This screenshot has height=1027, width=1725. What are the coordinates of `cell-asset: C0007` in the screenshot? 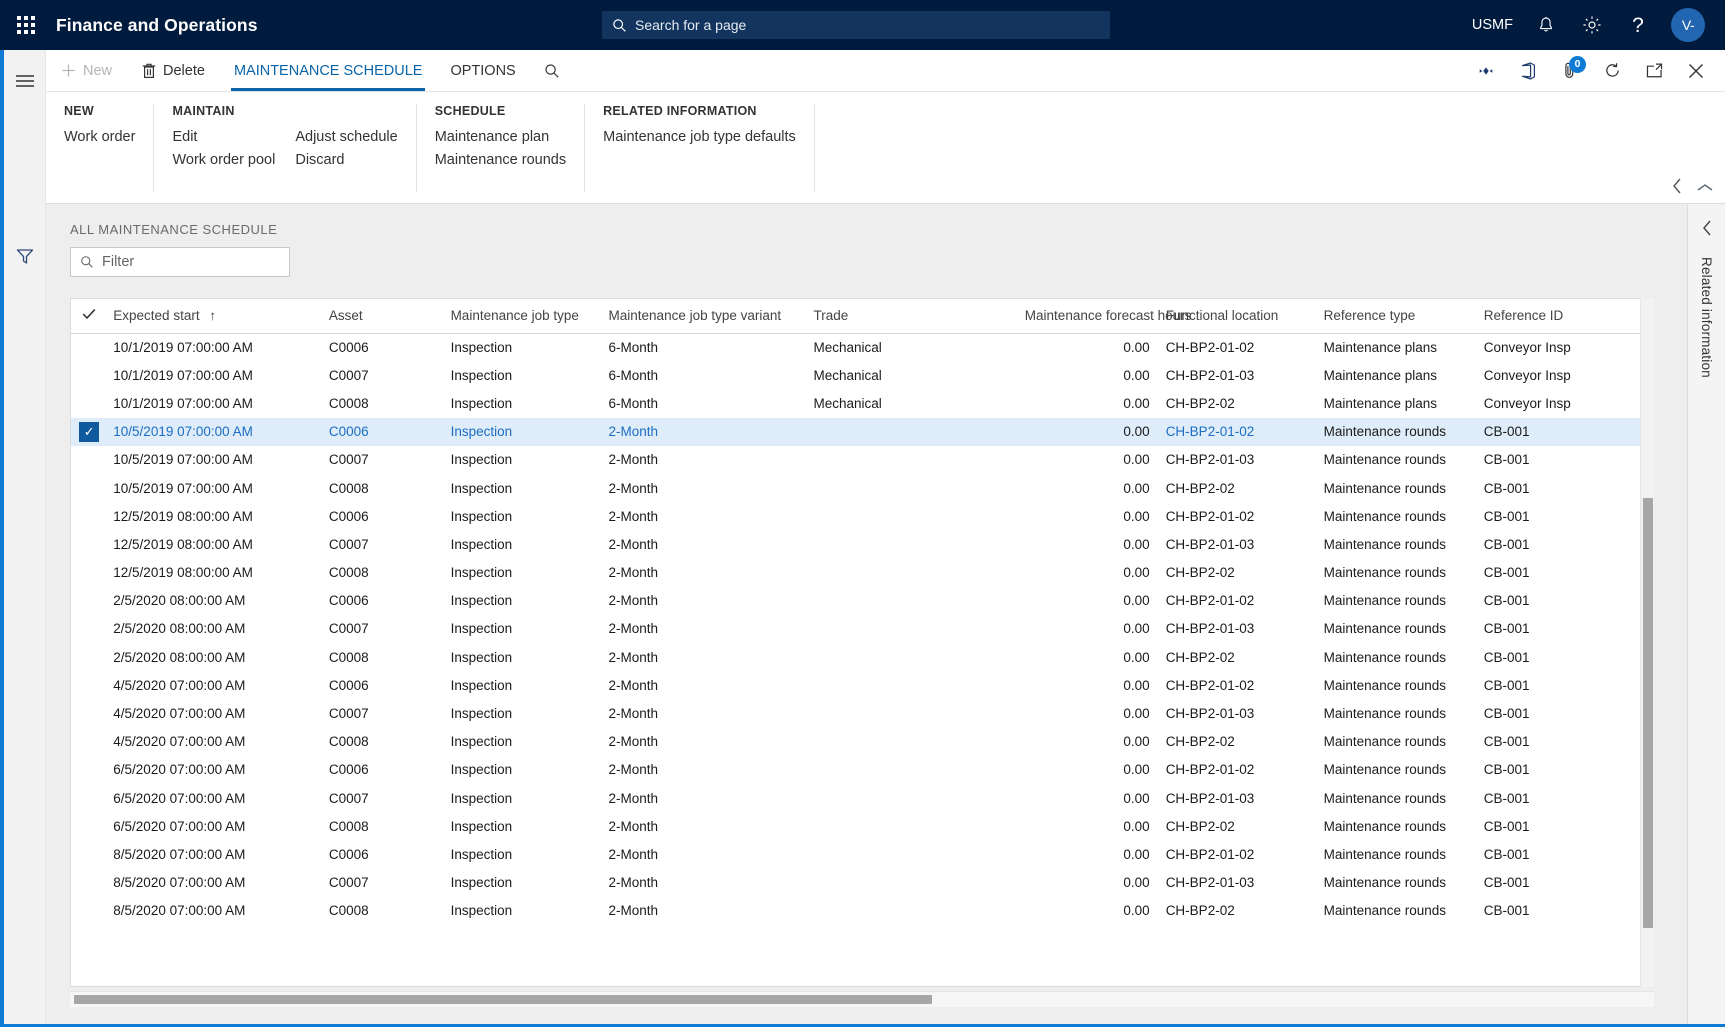 It's located at (348, 375).